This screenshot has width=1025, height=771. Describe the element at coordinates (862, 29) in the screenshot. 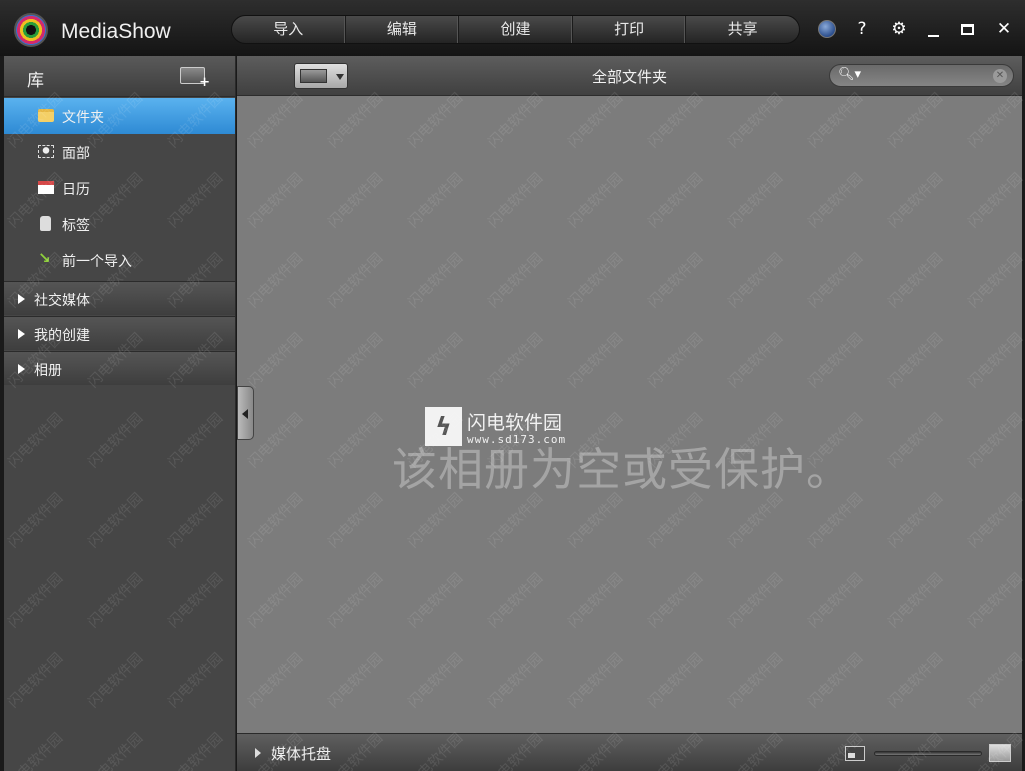

I see `help-button: ?` at that location.